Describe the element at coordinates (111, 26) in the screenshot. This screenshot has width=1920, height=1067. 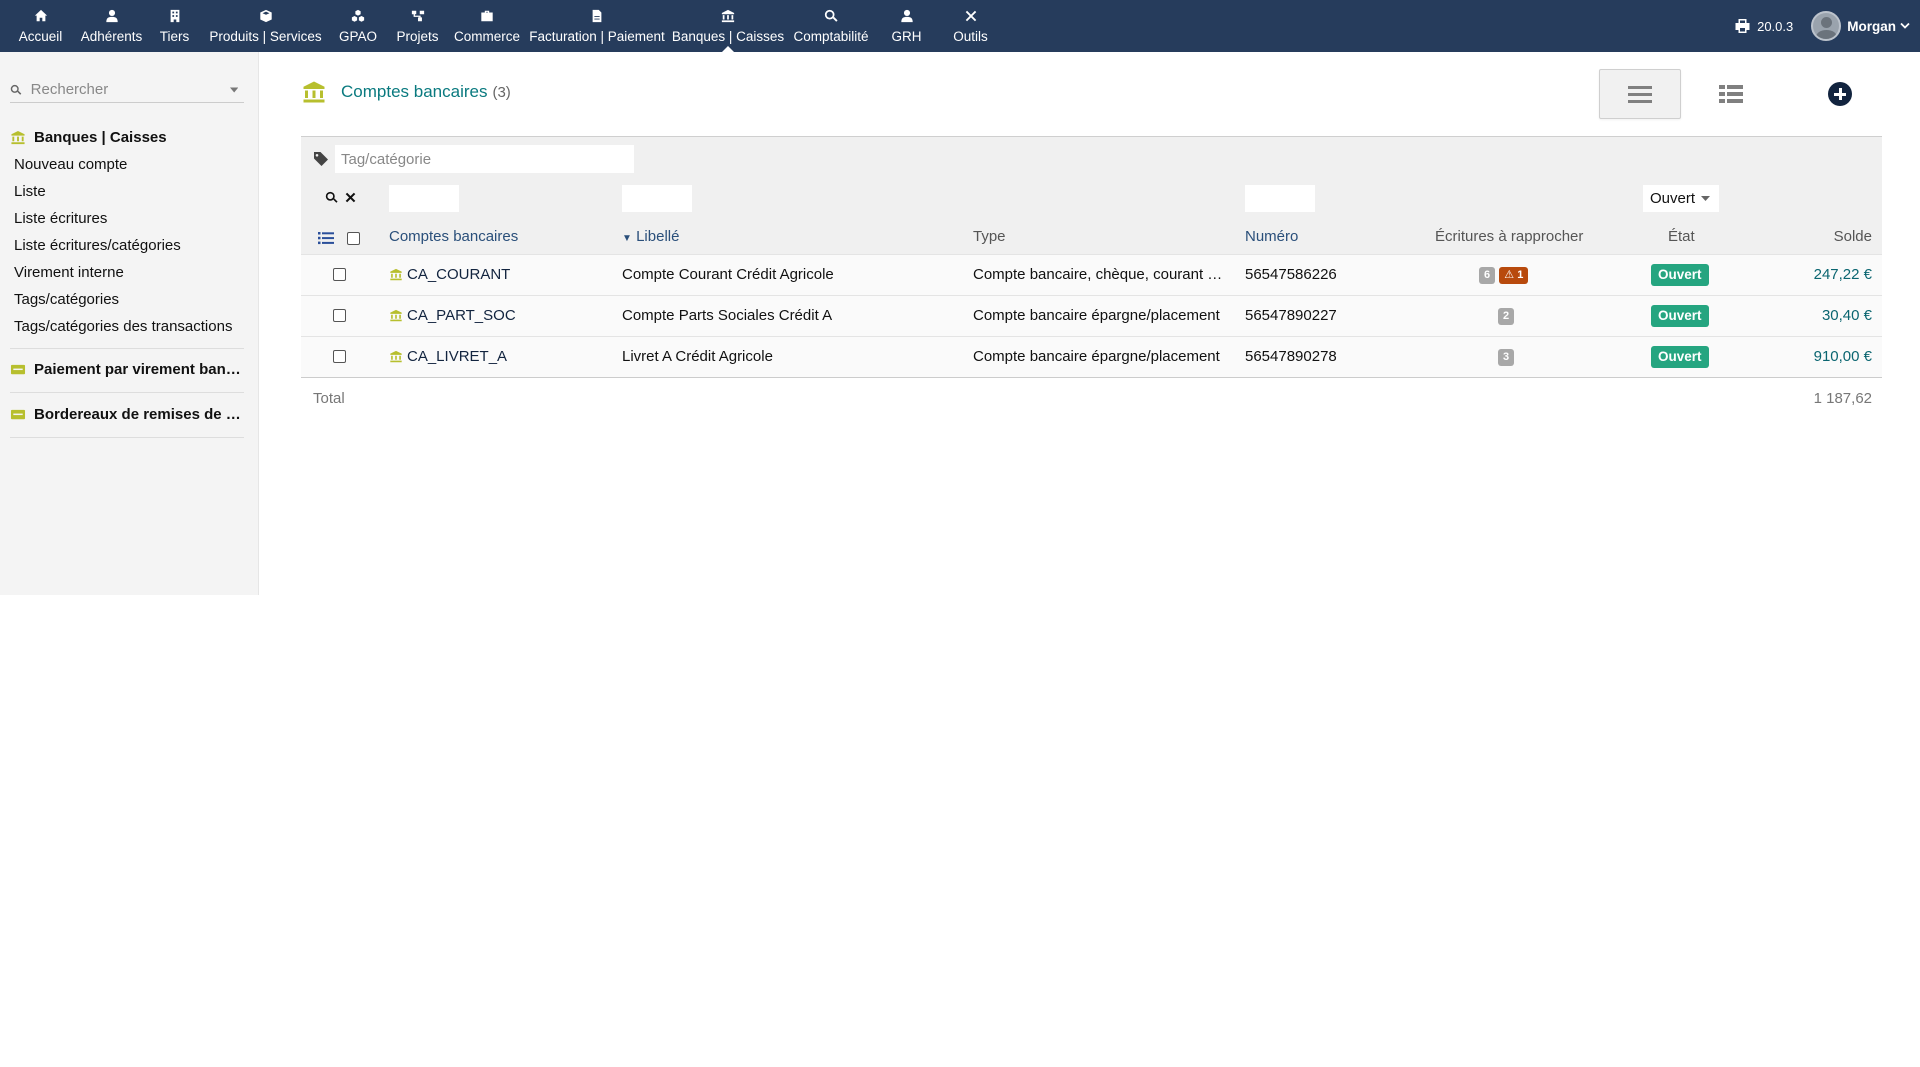
I see `menu-adherents: Adhérents` at that location.